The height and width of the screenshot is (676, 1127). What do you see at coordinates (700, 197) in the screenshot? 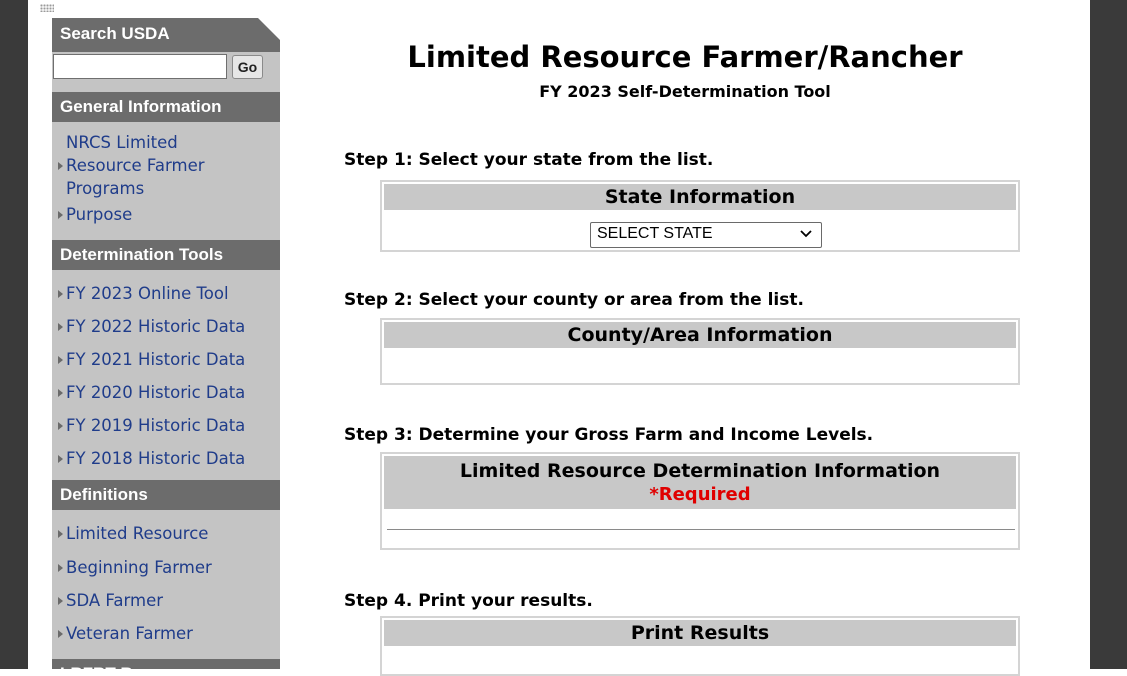
I see `panel-heading: State Information` at bounding box center [700, 197].